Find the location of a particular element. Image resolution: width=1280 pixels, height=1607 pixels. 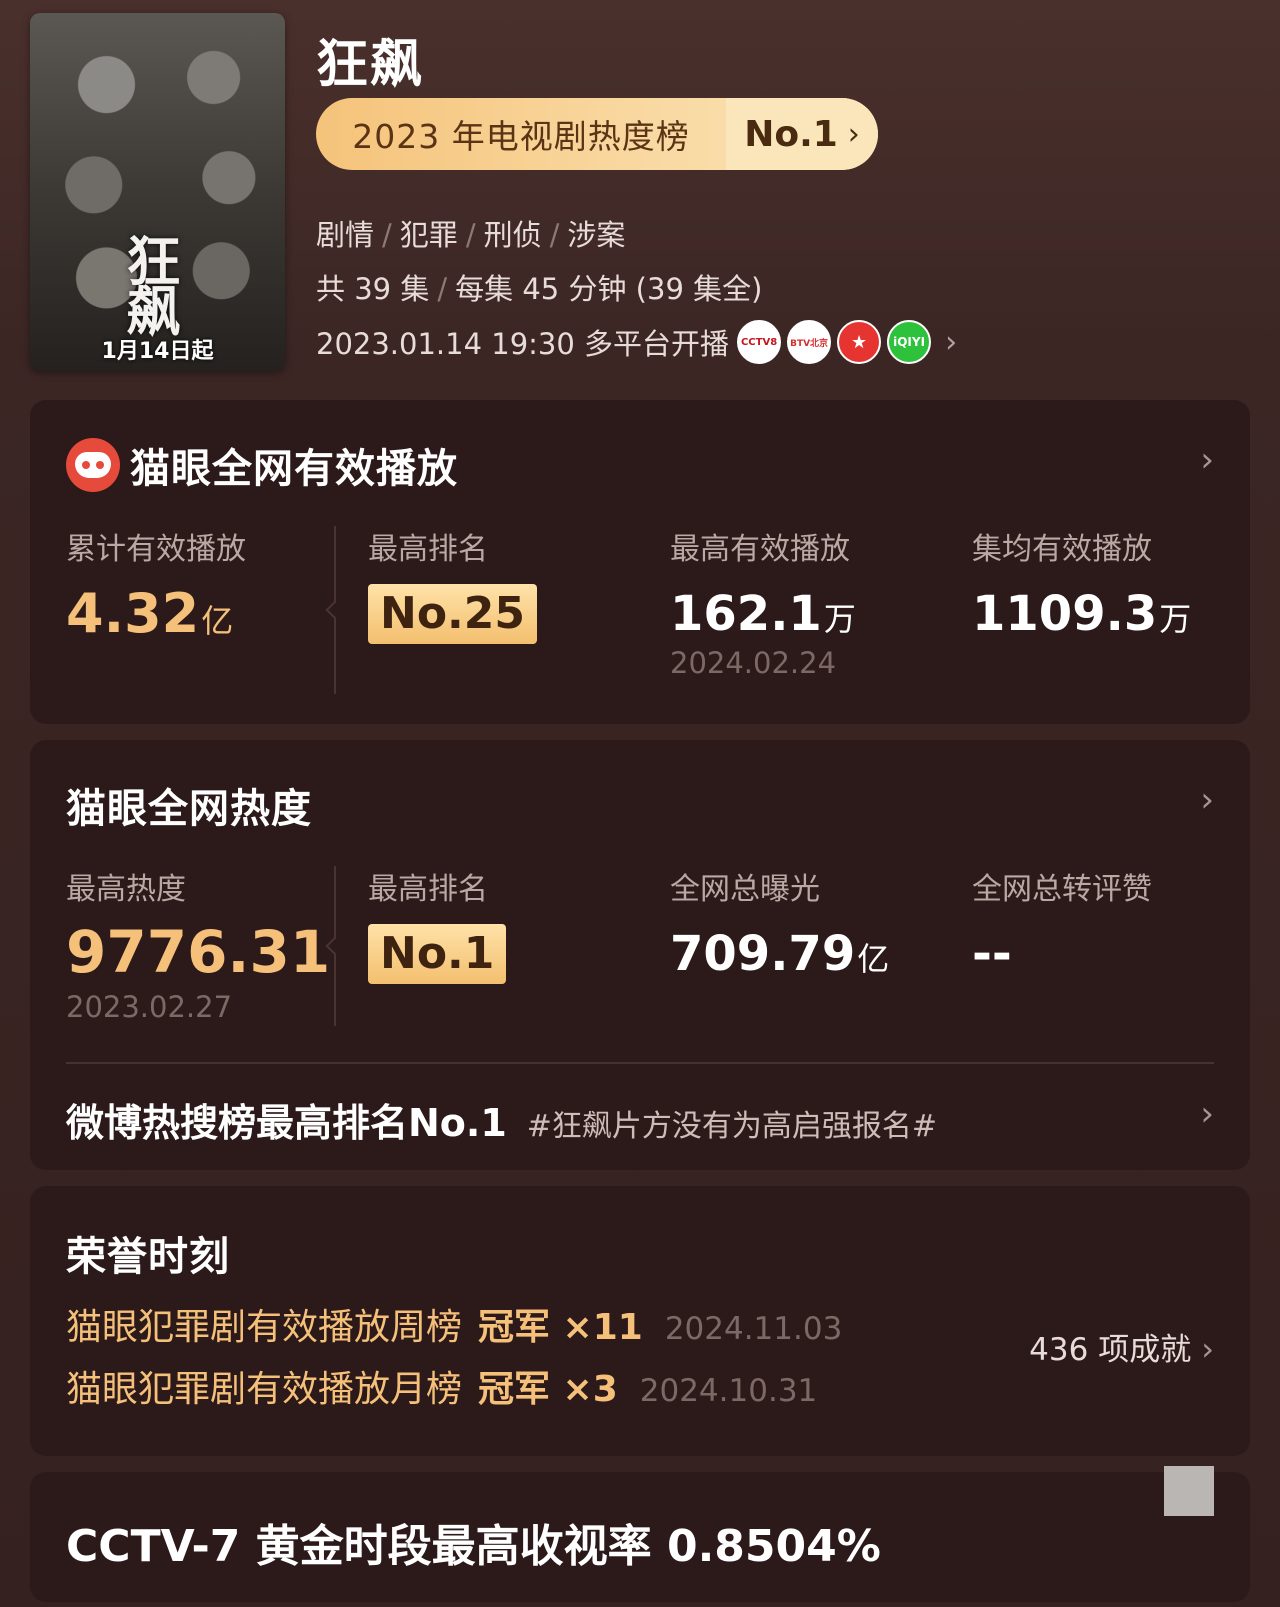

honors-title: 荣誉时刻 is located at coordinates (148, 1257).